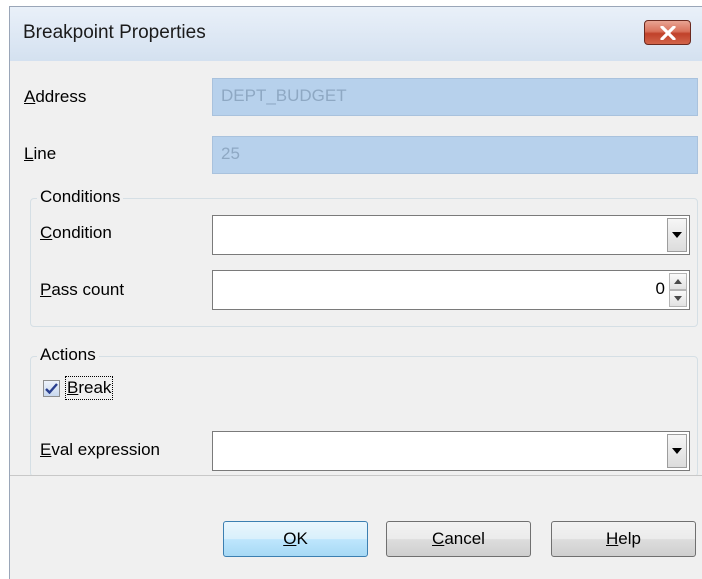 The image size is (702, 579). I want to click on cancel-button: Cancel, so click(458, 539).